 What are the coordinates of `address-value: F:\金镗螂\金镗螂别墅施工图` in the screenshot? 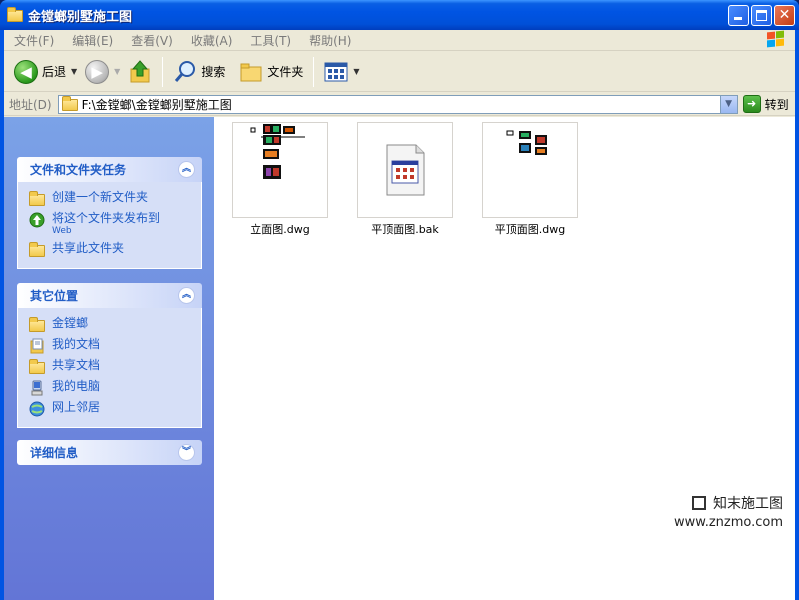 It's located at (156, 104).